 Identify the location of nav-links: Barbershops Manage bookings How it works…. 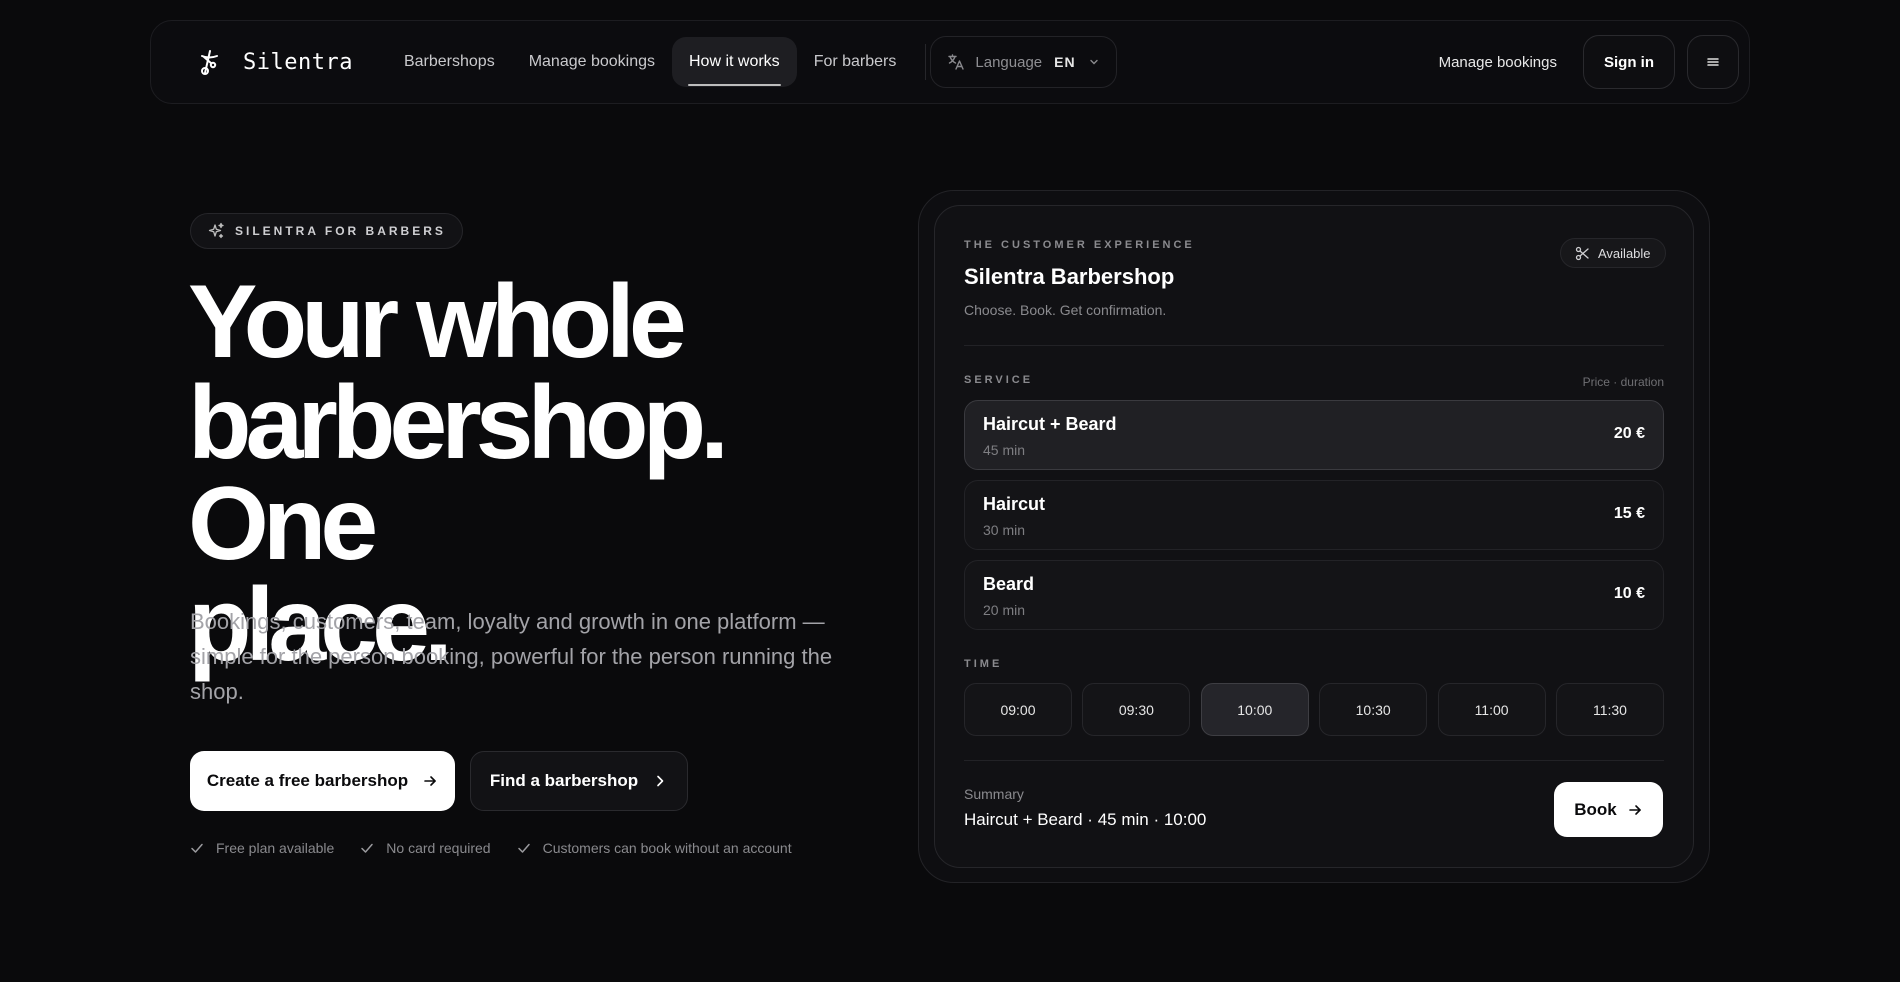
(650, 62).